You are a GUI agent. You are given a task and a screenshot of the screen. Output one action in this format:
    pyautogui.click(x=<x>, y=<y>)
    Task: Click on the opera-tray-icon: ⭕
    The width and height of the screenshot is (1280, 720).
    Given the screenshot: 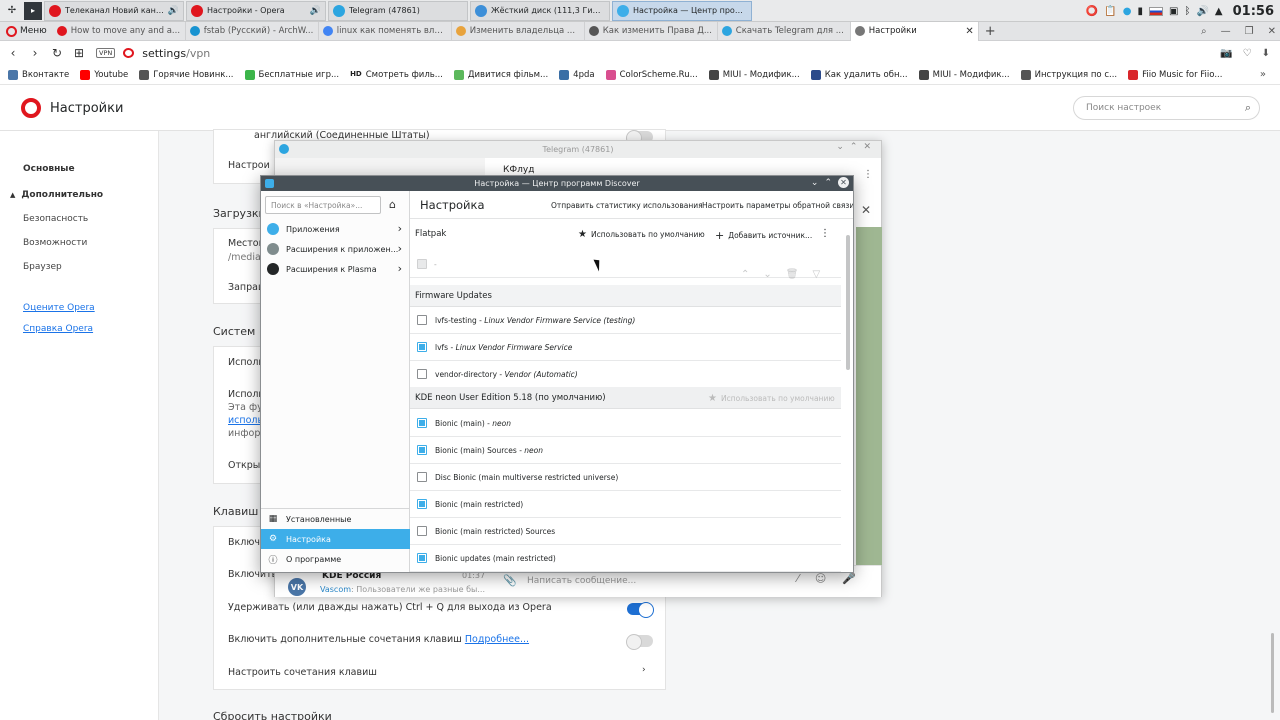 What is the action you would take?
    pyautogui.click(x=1092, y=11)
    